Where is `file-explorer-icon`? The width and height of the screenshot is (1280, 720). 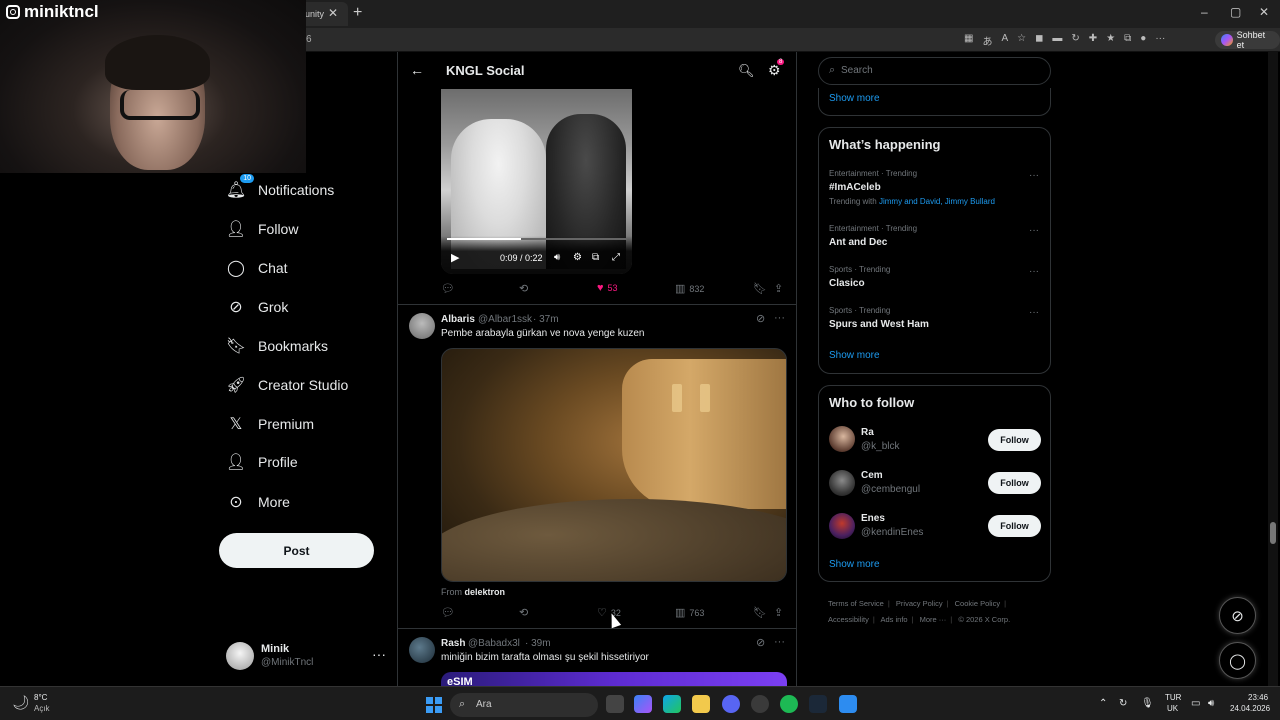
file-explorer-icon is located at coordinates (701, 704).